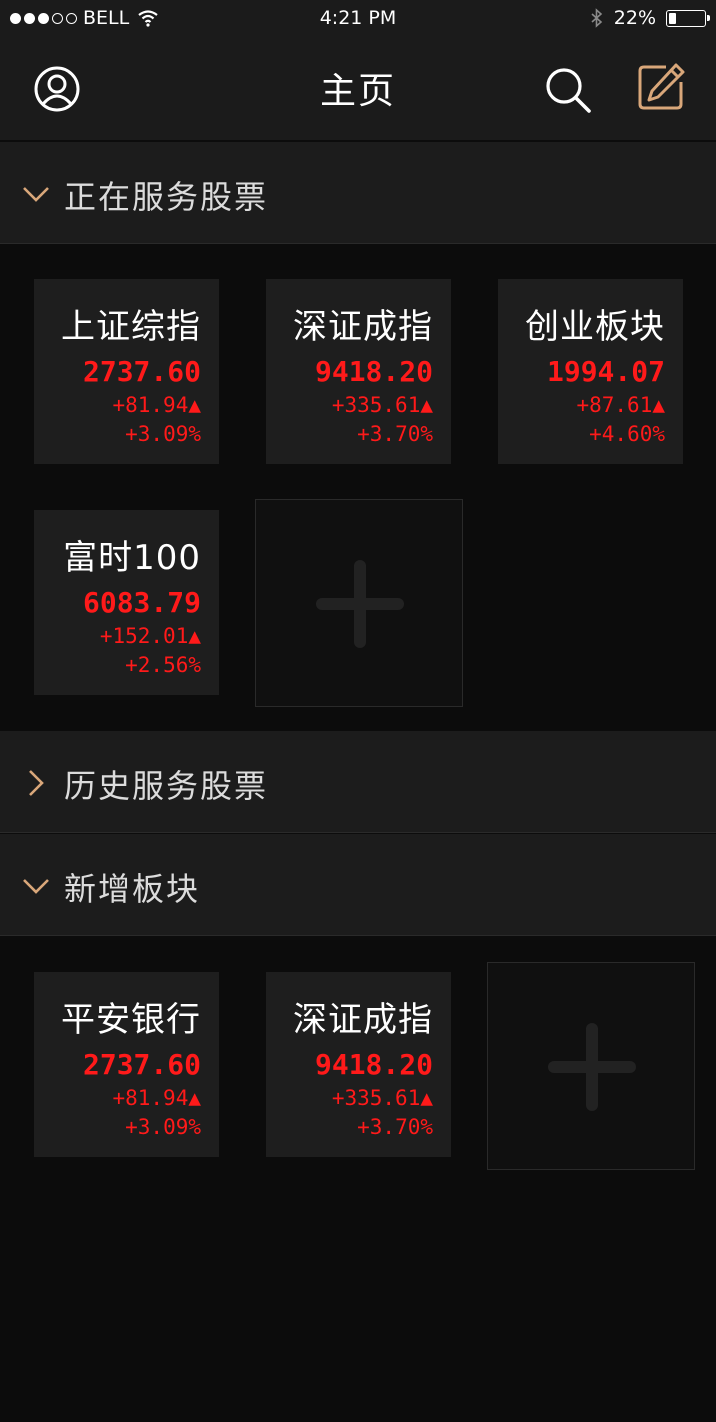 This screenshot has height=1422, width=716. What do you see at coordinates (661, 87) in the screenshot?
I see `edit-icon` at bounding box center [661, 87].